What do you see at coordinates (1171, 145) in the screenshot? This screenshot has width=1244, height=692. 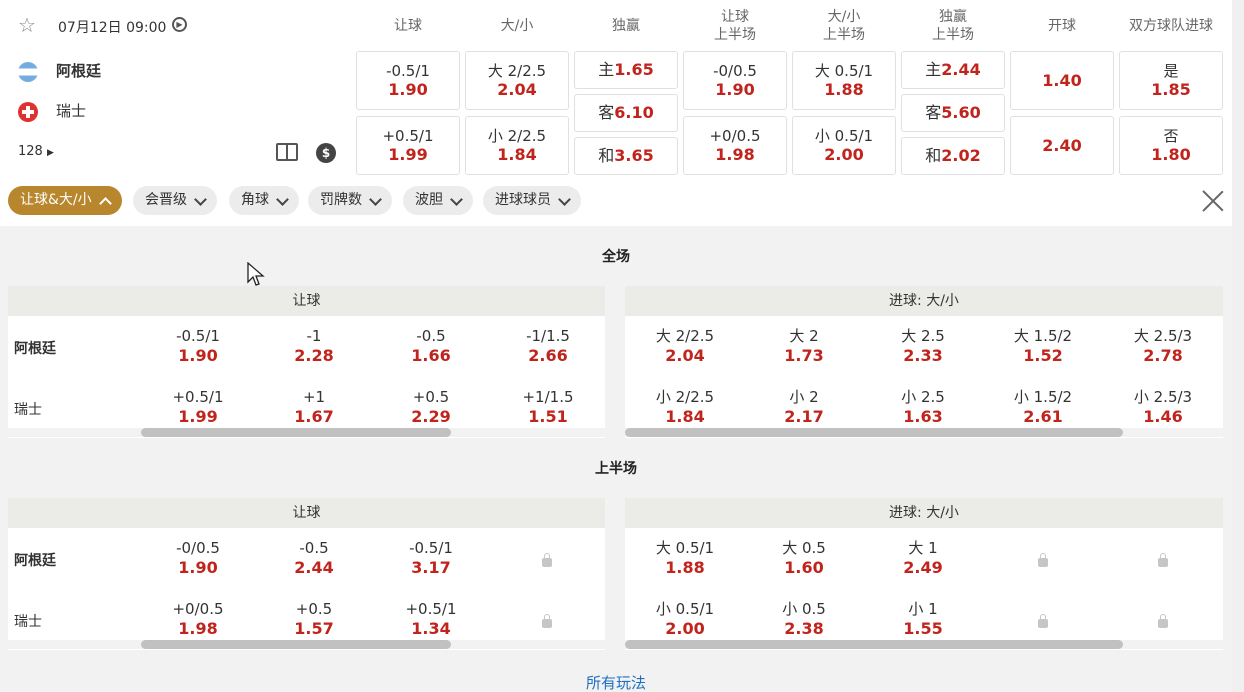 I see `odds-btts-no: 否 1.80` at bounding box center [1171, 145].